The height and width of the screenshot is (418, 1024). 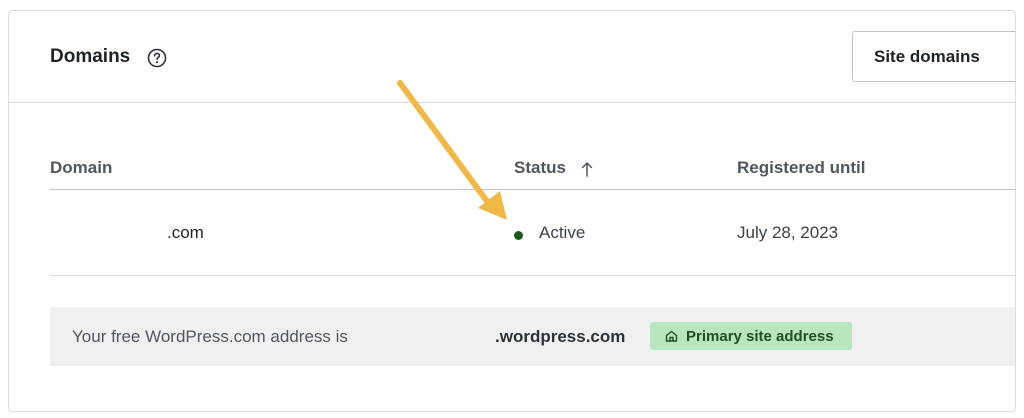 What do you see at coordinates (562, 232) in the screenshot?
I see `status-text: Active` at bounding box center [562, 232].